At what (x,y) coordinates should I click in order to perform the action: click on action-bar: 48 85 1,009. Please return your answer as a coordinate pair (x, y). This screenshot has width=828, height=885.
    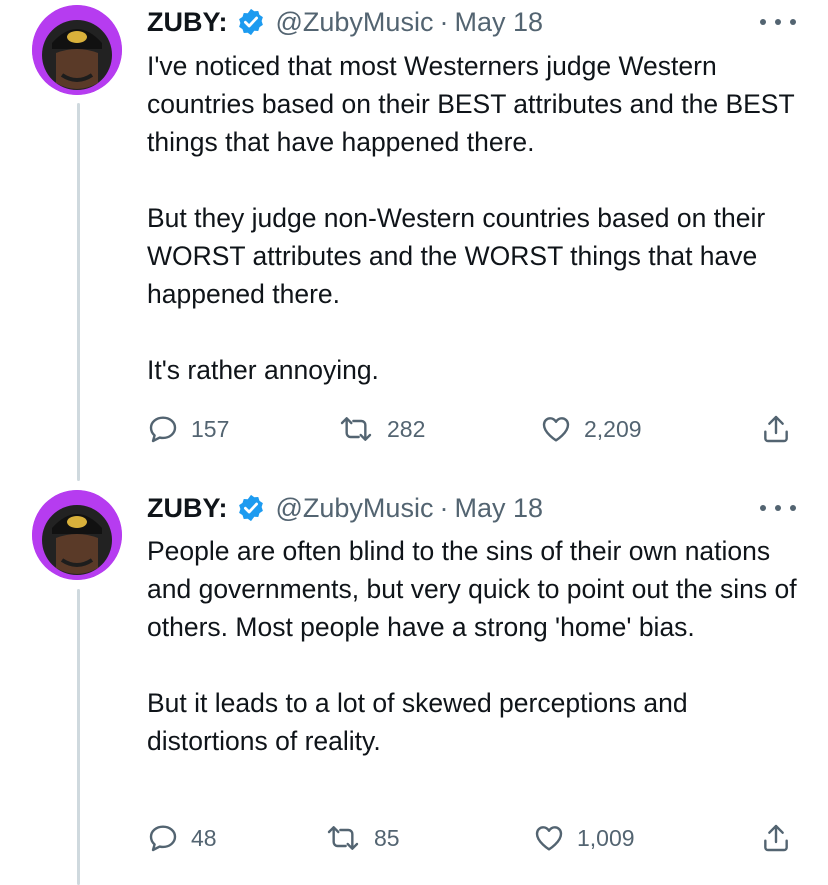
    Looking at the image, I should click on (477, 840).